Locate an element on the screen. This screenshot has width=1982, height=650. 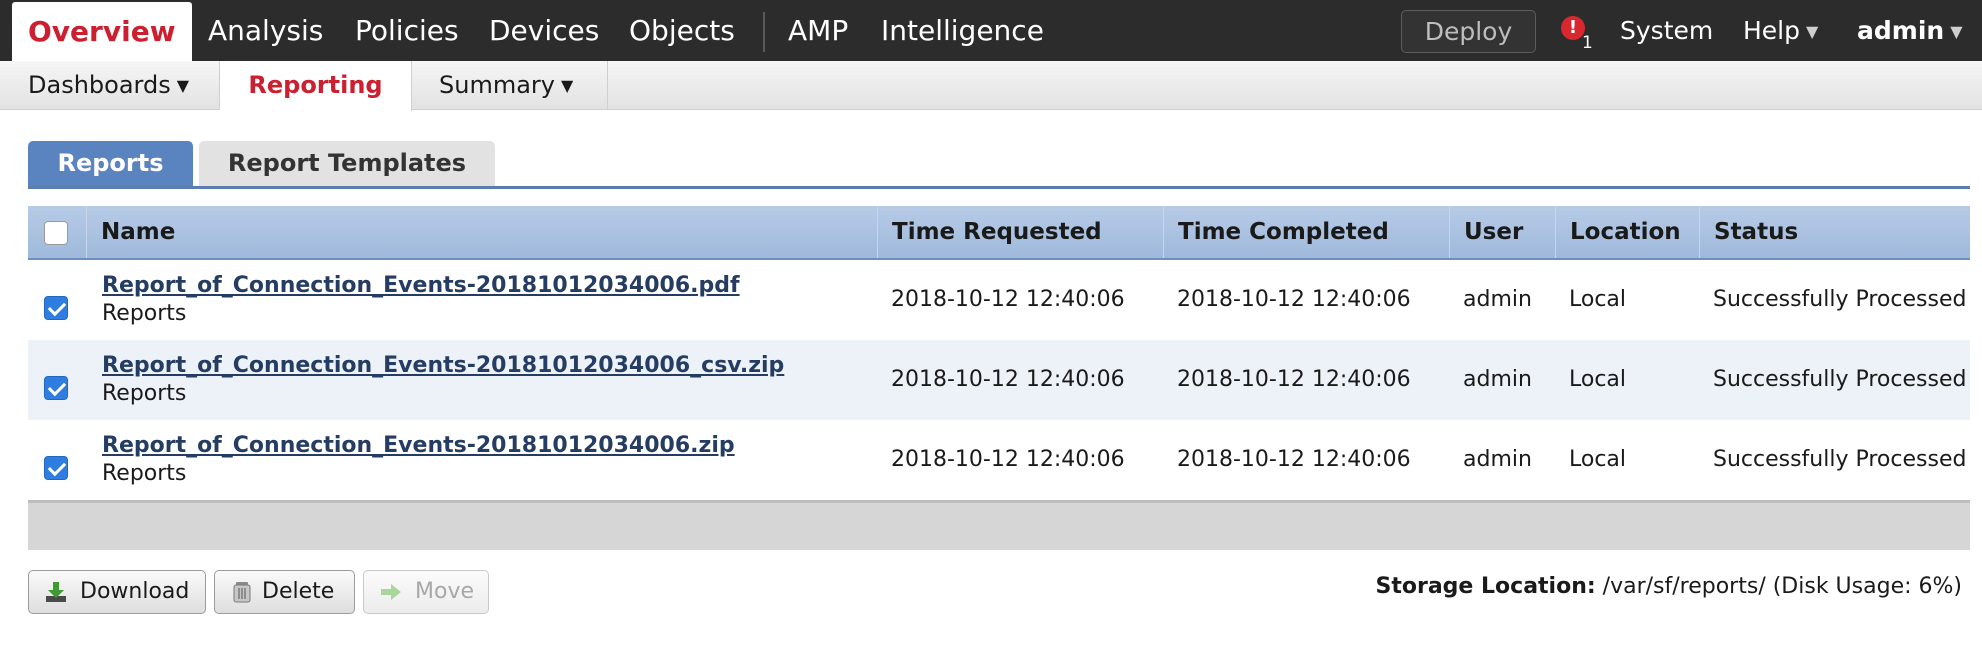
download-label: Download is located at coordinates (135, 591).